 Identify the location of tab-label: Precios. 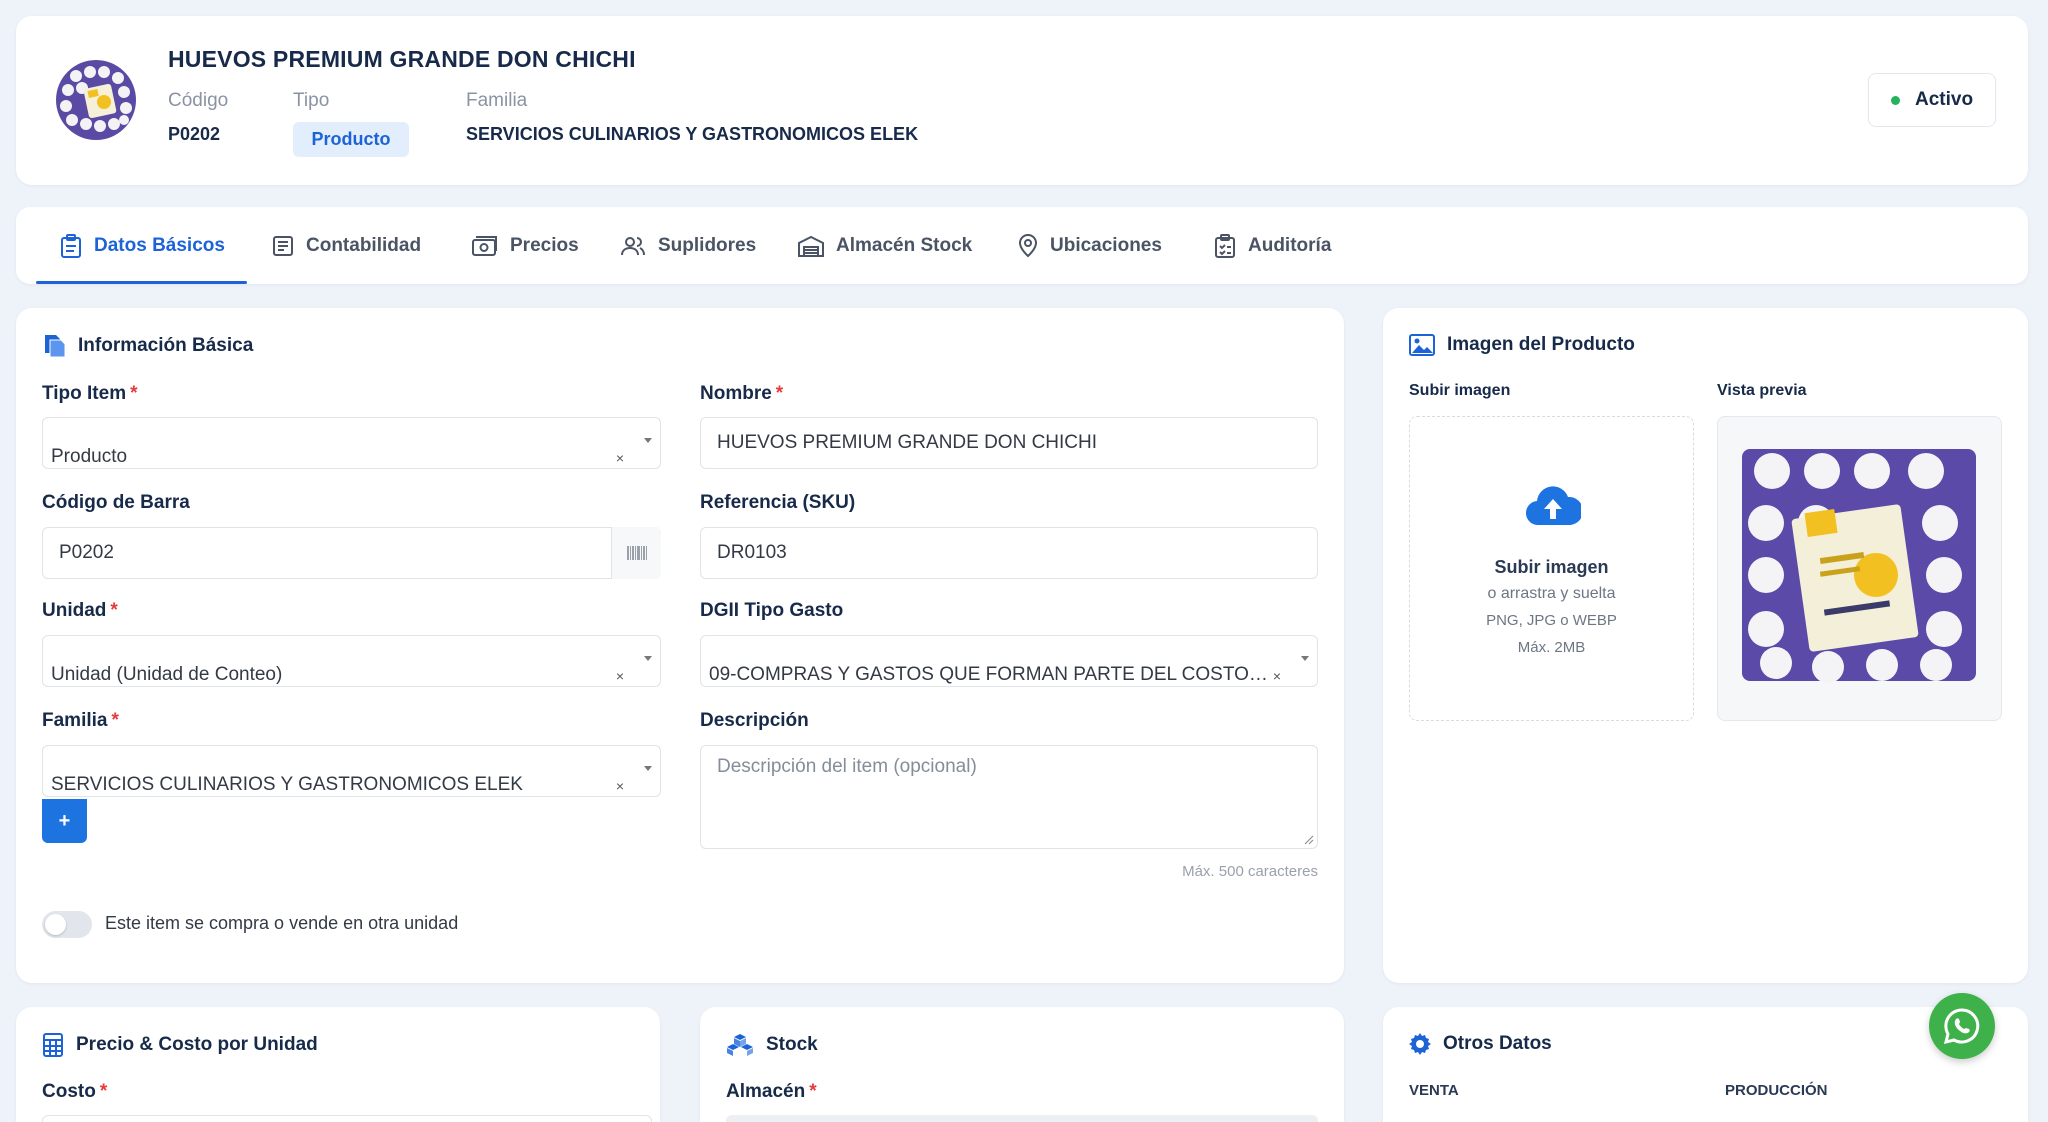
(544, 245).